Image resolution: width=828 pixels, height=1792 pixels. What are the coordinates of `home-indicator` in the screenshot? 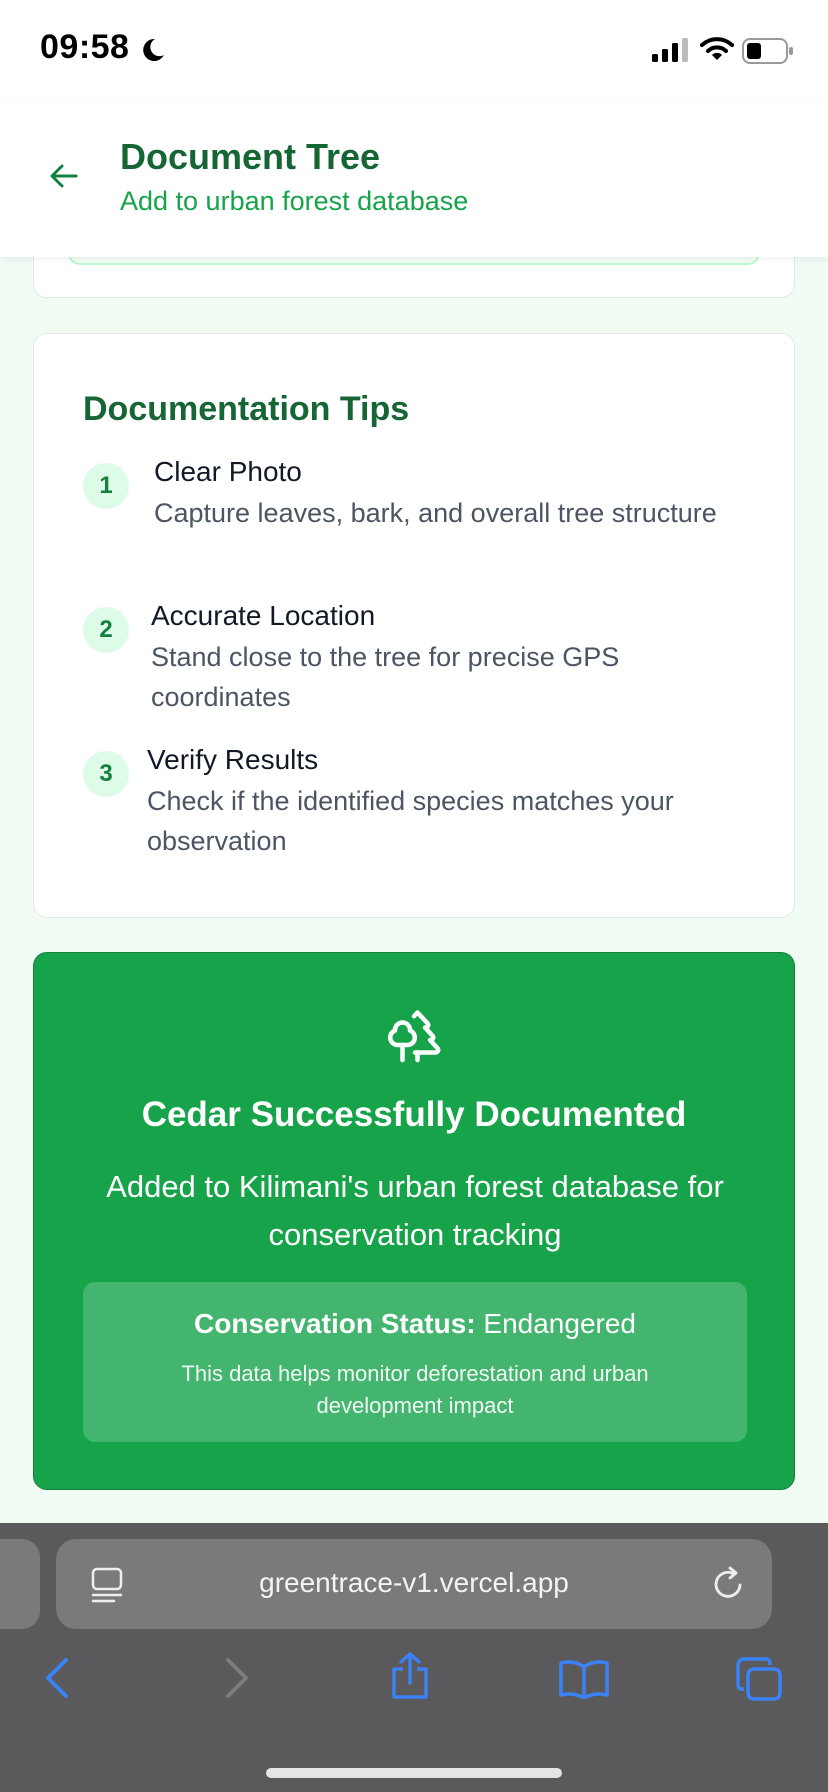 It's located at (414, 1773).